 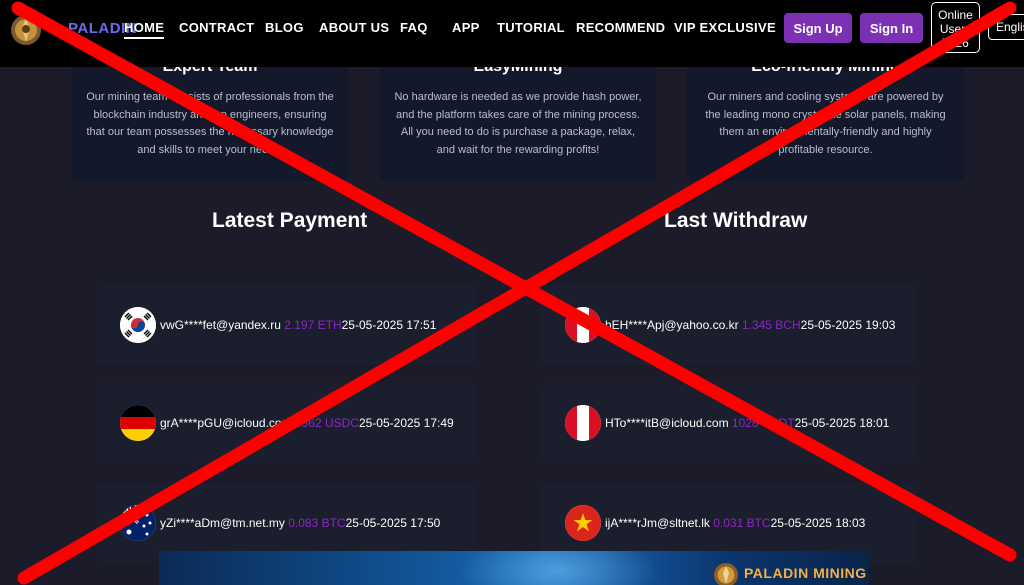 What do you see at coordinates (672, 325) in the screenshot?
I see `withdraw-email: hEH****Apj@yahoo.co.kr` at bounding box center [672, 325].